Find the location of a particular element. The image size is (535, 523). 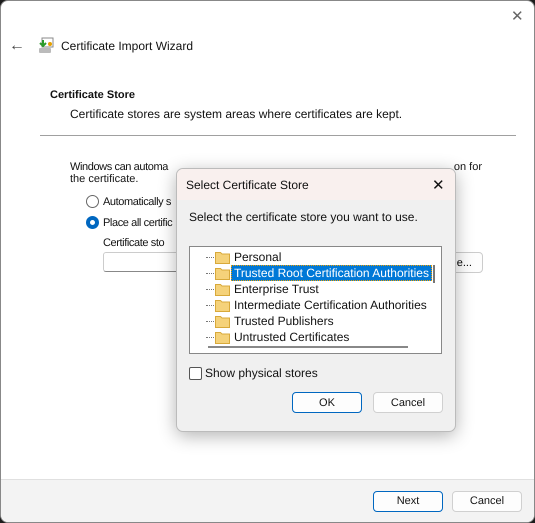

section-description: Certificate stores are system areas where certificates are kept. is located at coordinates (237, 114).